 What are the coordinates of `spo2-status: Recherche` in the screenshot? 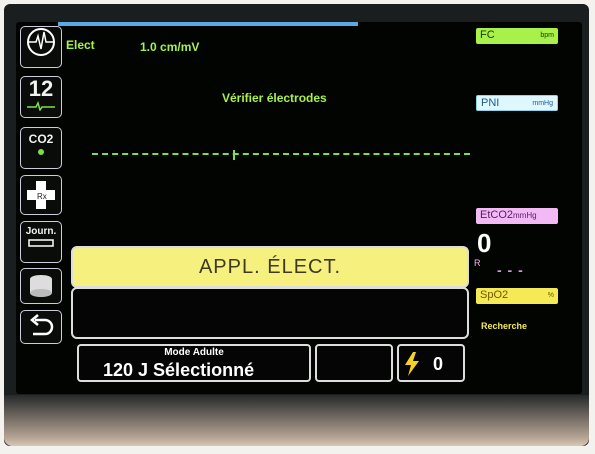 It's located at (504, 326).